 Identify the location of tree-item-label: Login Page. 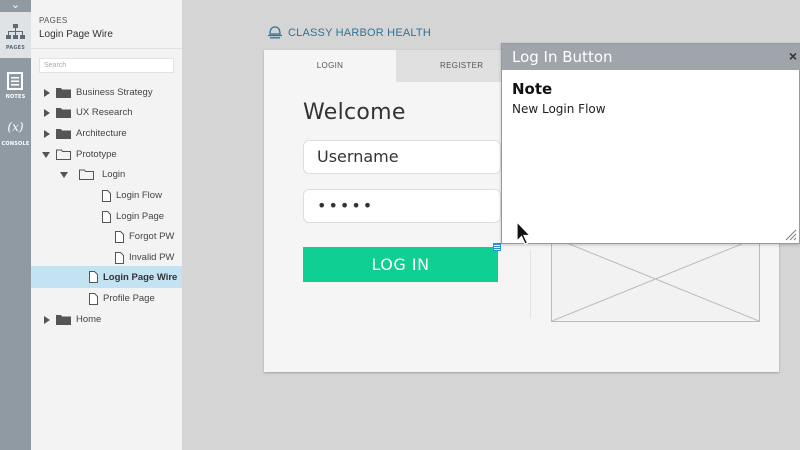
(140, 216).